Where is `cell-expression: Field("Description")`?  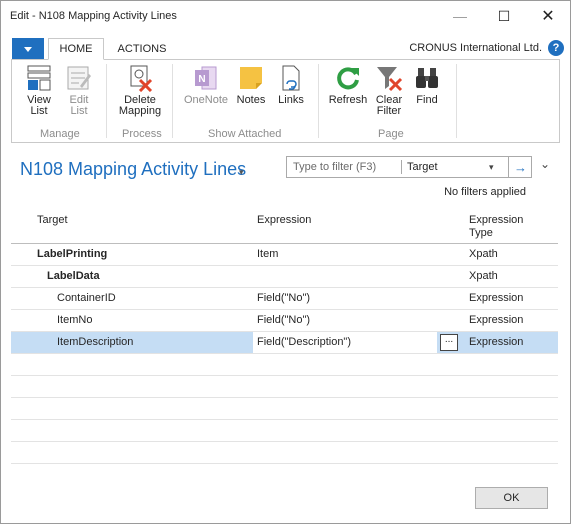 cell-expression: Field("Description") is located at coordinates (304, 342).